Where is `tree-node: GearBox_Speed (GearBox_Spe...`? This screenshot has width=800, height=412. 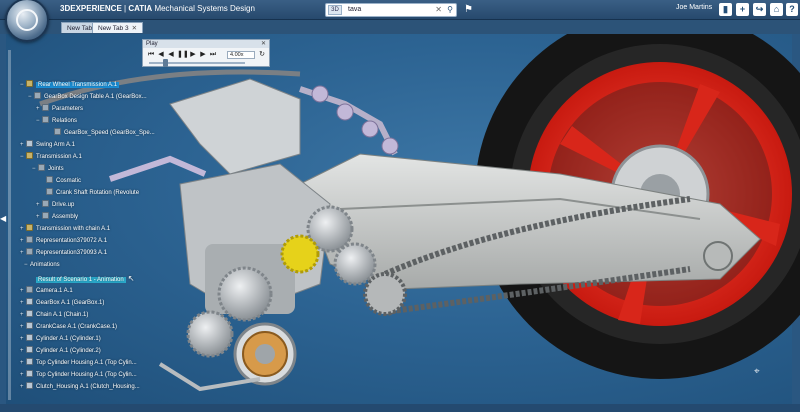
tree-node: GearBox_Speed (GearBox_Spe... is located at coordinates (101, 133).